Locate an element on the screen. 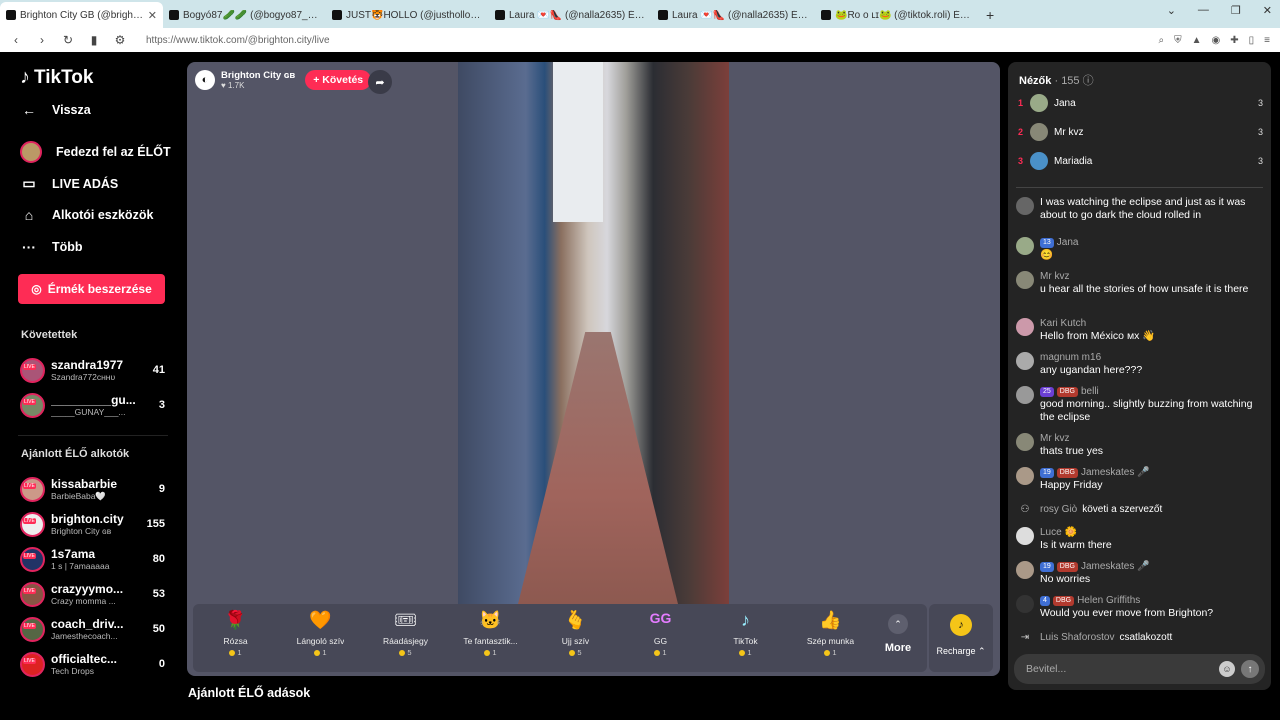  finger-heart-icon: 🫰 is located at coordinates (575, 620).